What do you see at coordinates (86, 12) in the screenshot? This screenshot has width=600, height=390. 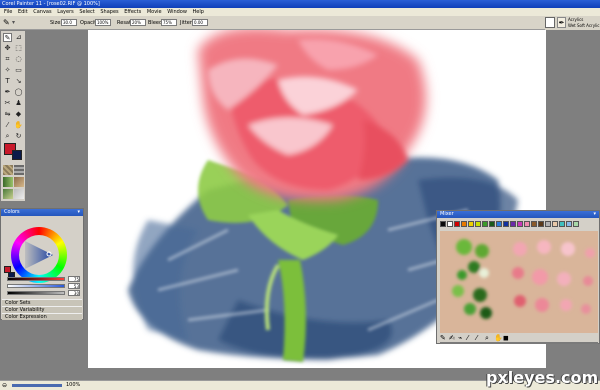 I see `menu-select: Select` at bounding box center [86, 12].